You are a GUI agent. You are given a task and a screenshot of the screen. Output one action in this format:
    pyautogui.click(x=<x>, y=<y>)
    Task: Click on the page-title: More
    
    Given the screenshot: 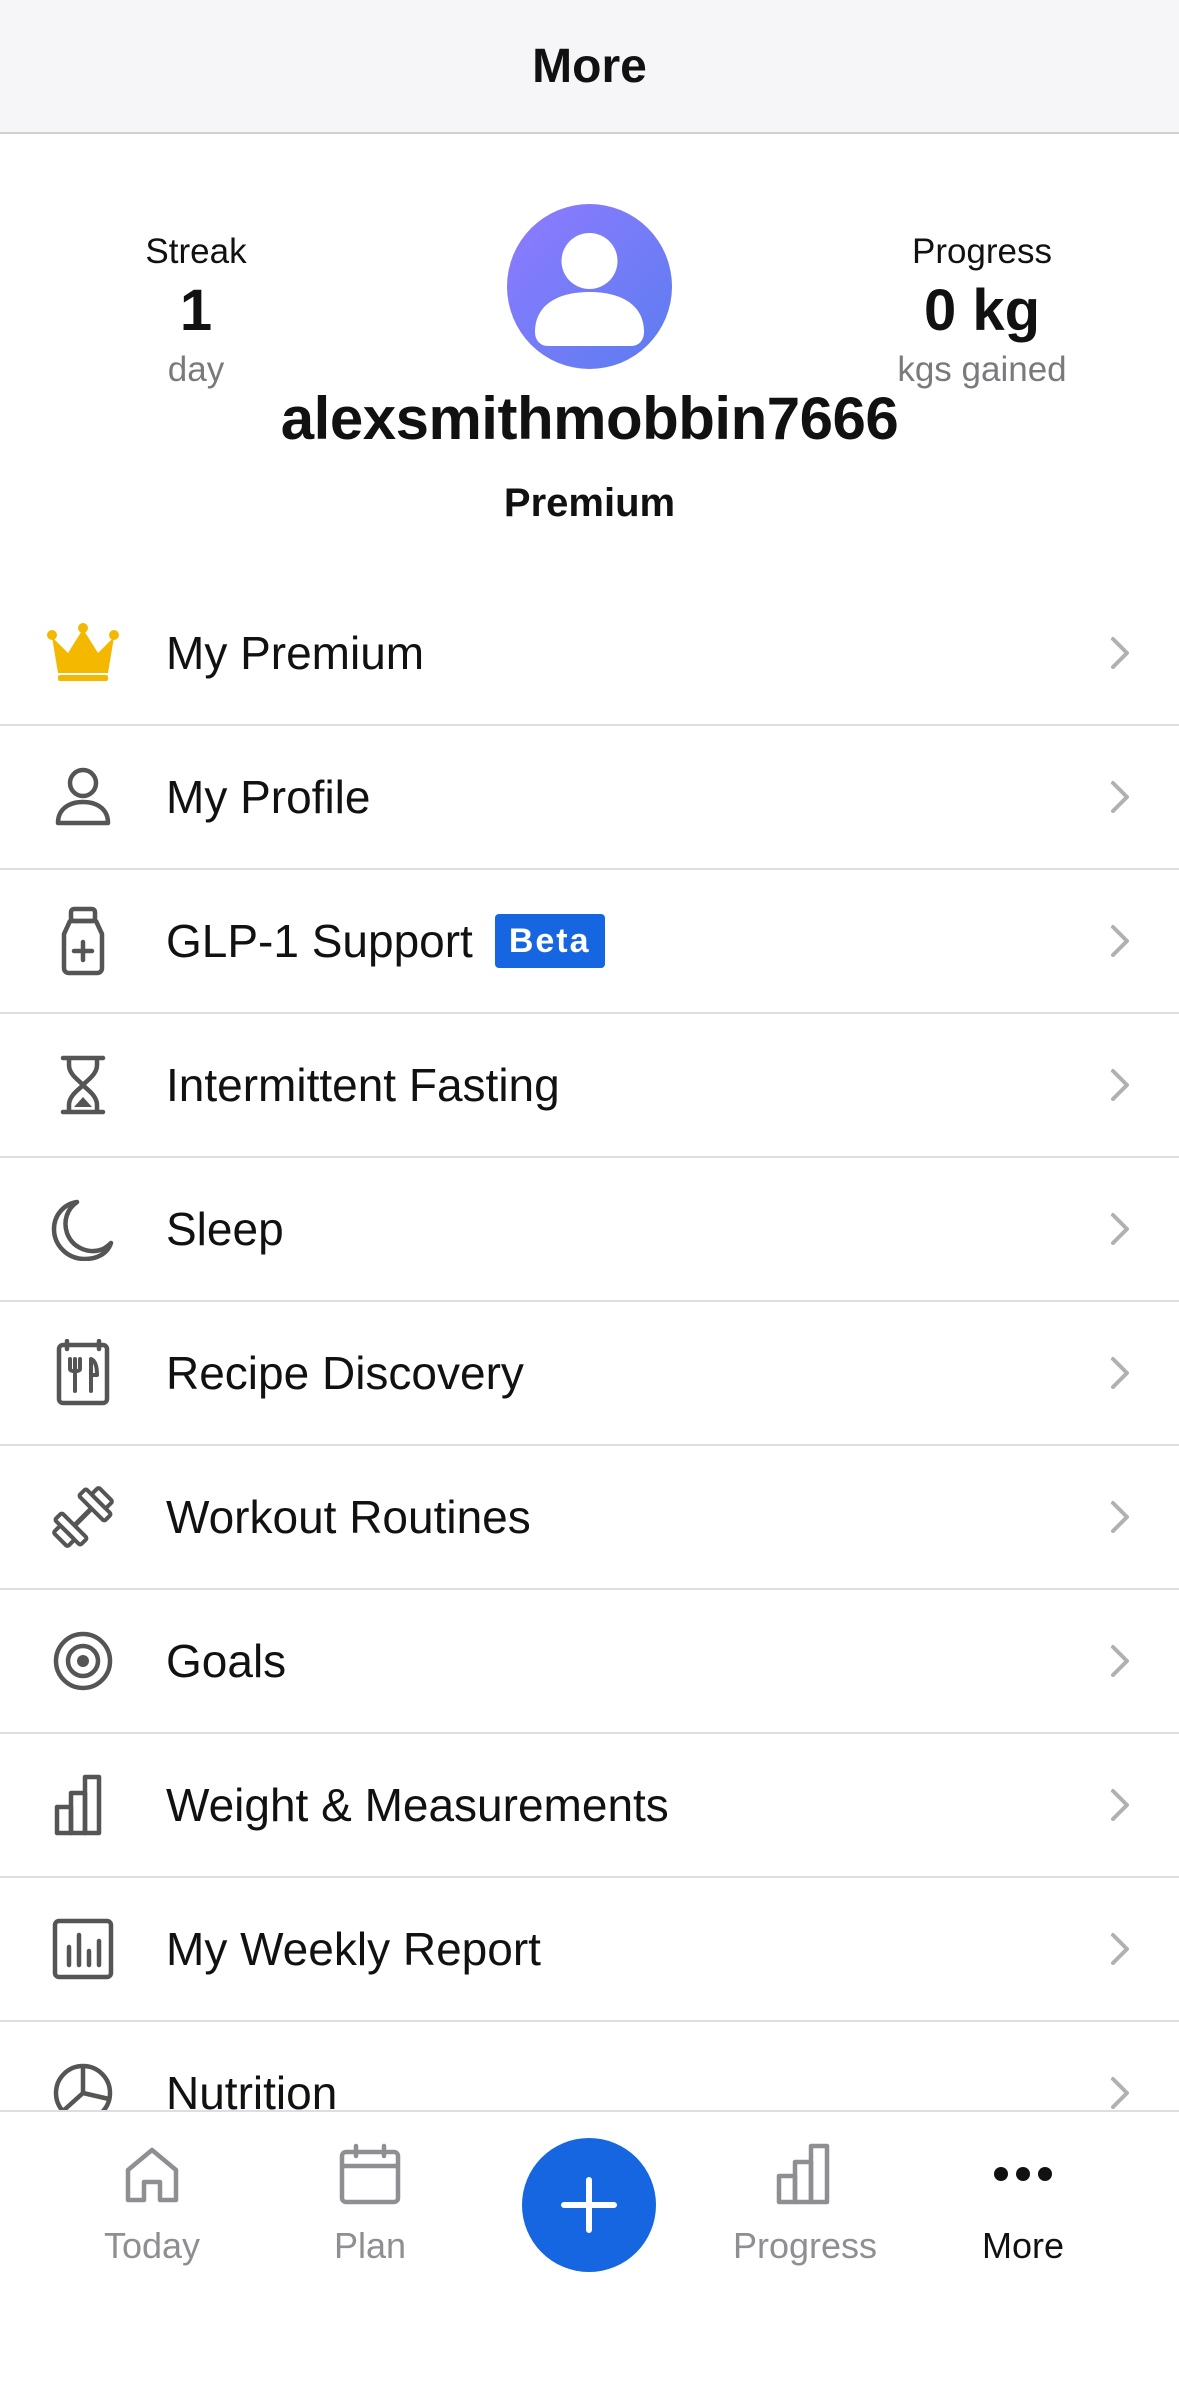 What is the action you would take?
    pyautogui.click(x=589, y=66)
    